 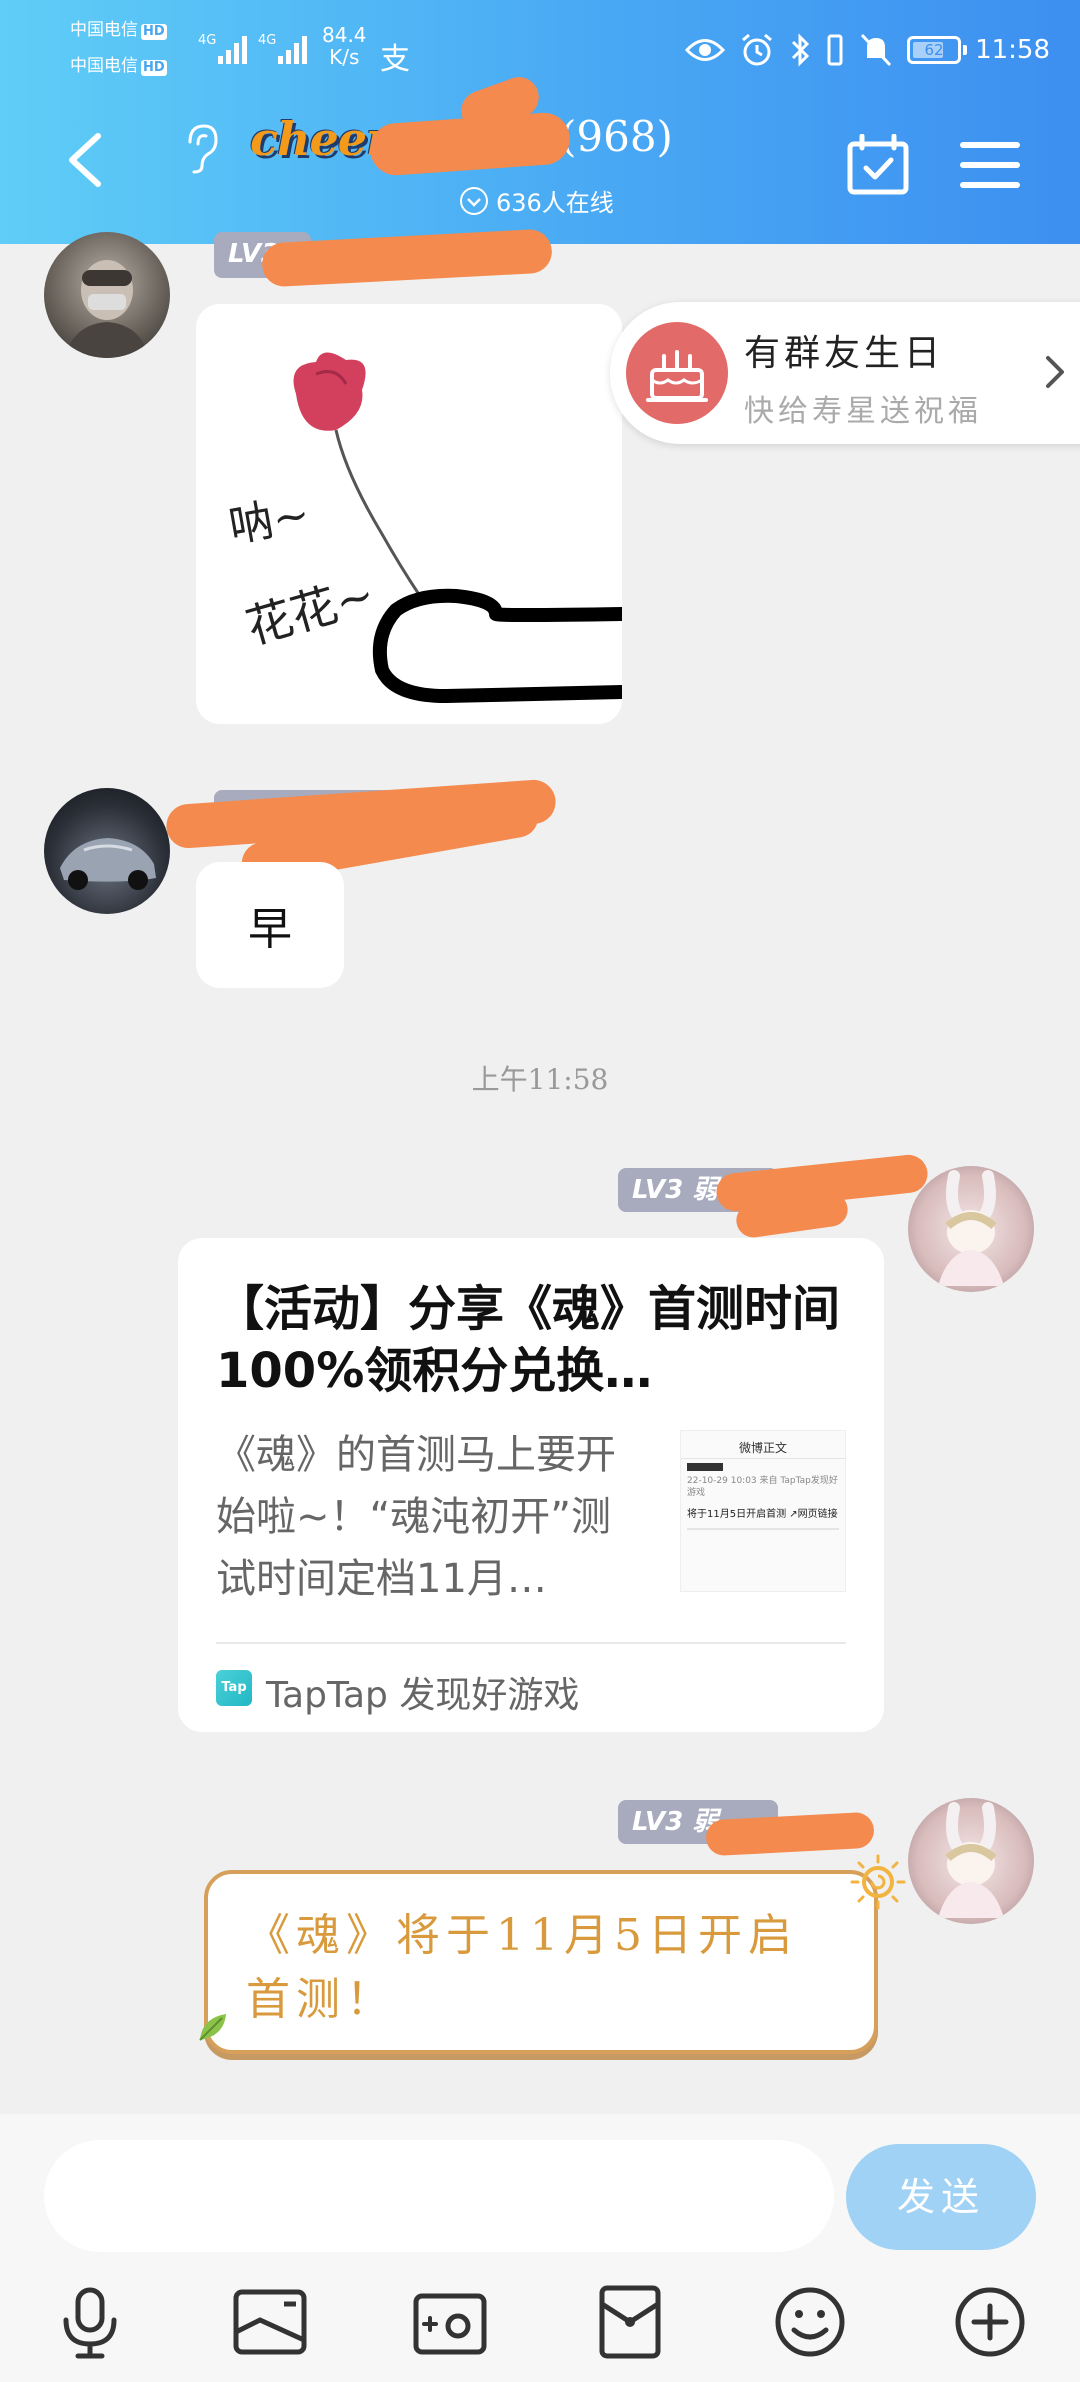 What do you see at coordinates (222, 48) in the screenshot?
I see `signal-1-icon: 4G` at bounding box center [222, 48].